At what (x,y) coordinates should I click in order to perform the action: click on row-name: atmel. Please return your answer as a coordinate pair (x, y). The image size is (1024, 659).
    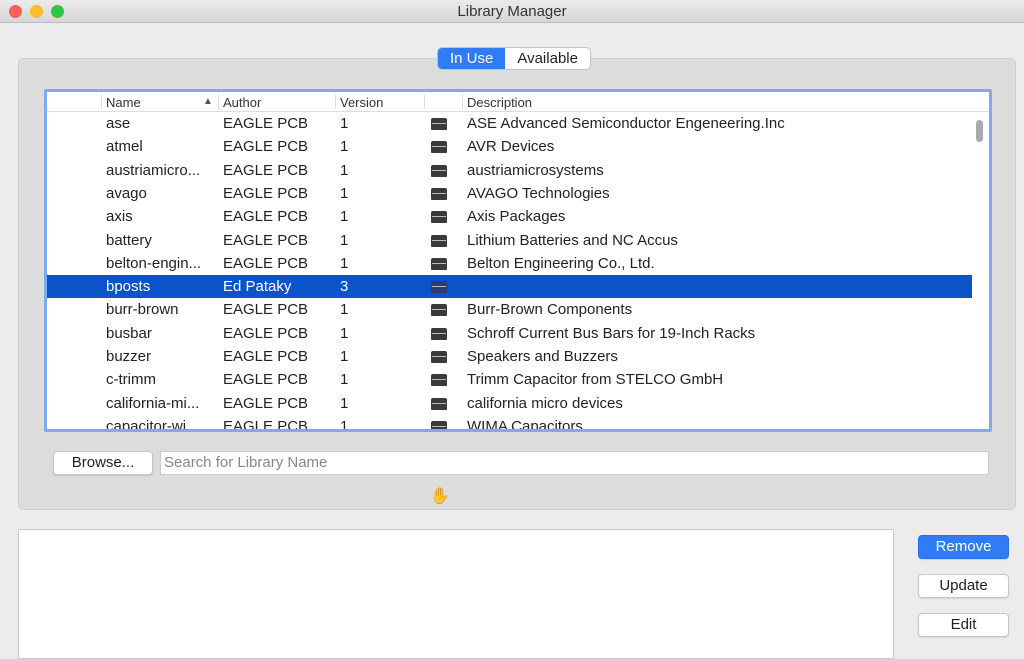
    Looking at the image, I should click on (124, 147).